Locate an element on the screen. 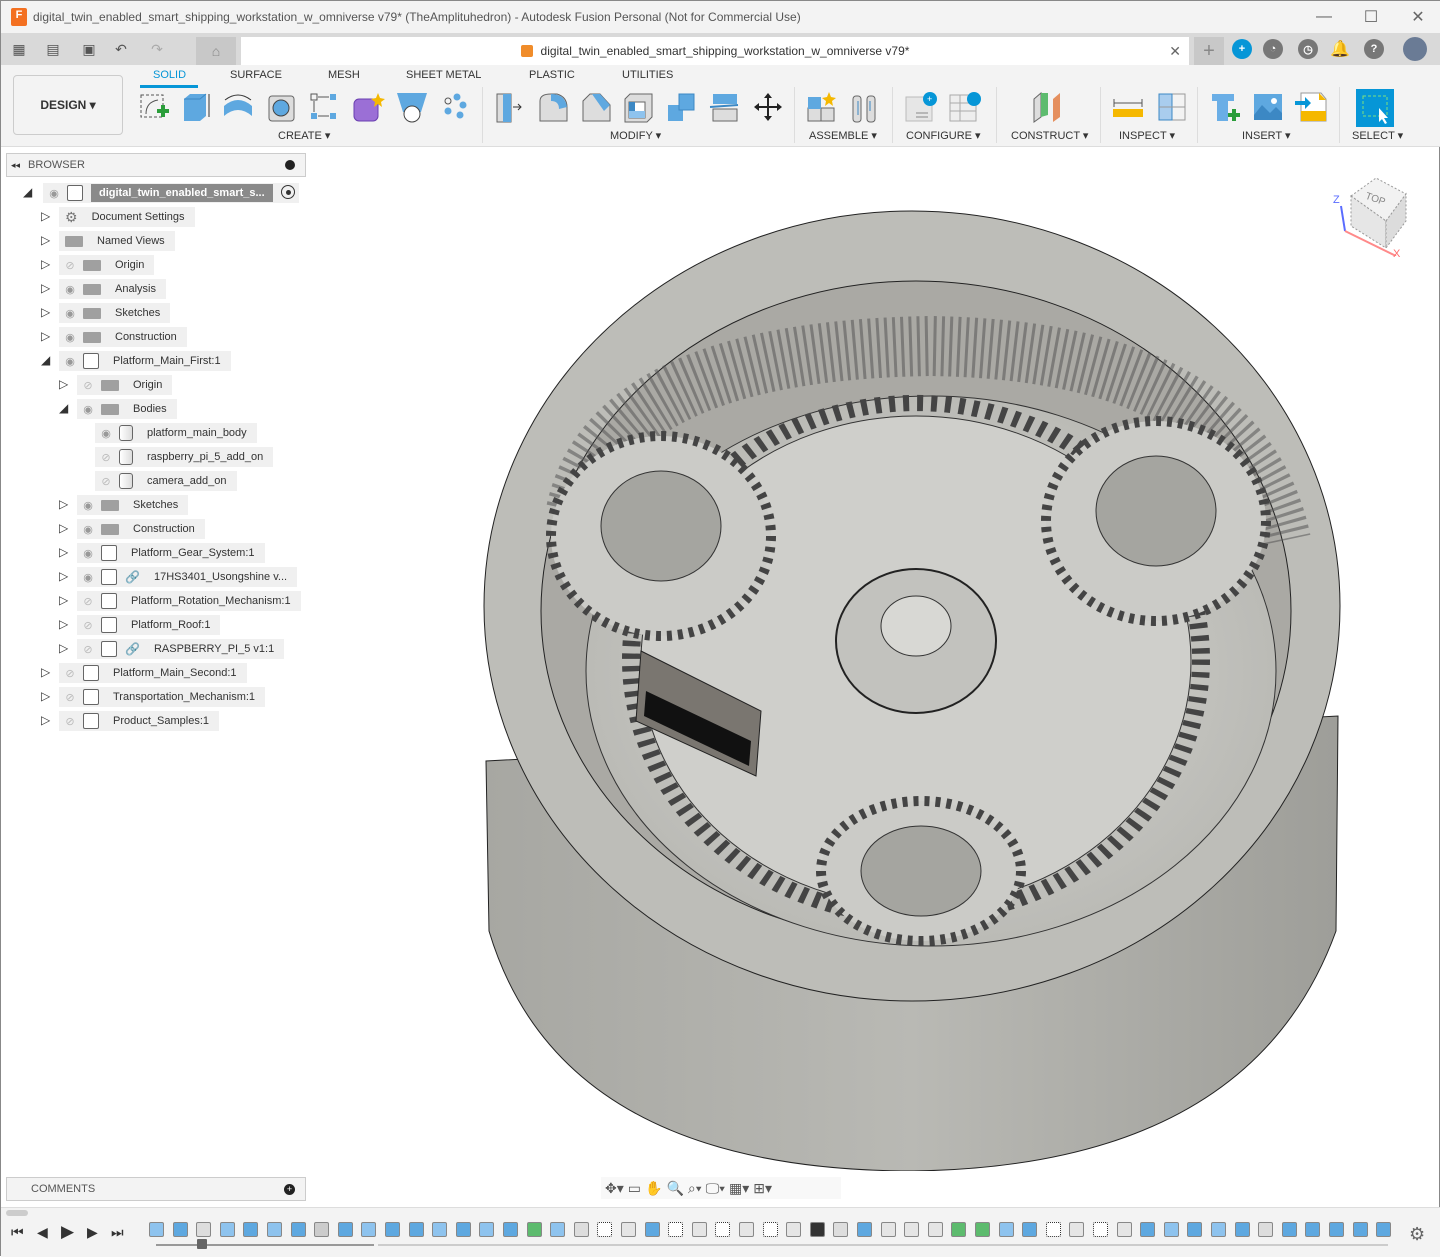 The width and height of the screenshot is (1440, 1257). go-to-end-icon: ⏭ is located at coordinates (117, 1232).